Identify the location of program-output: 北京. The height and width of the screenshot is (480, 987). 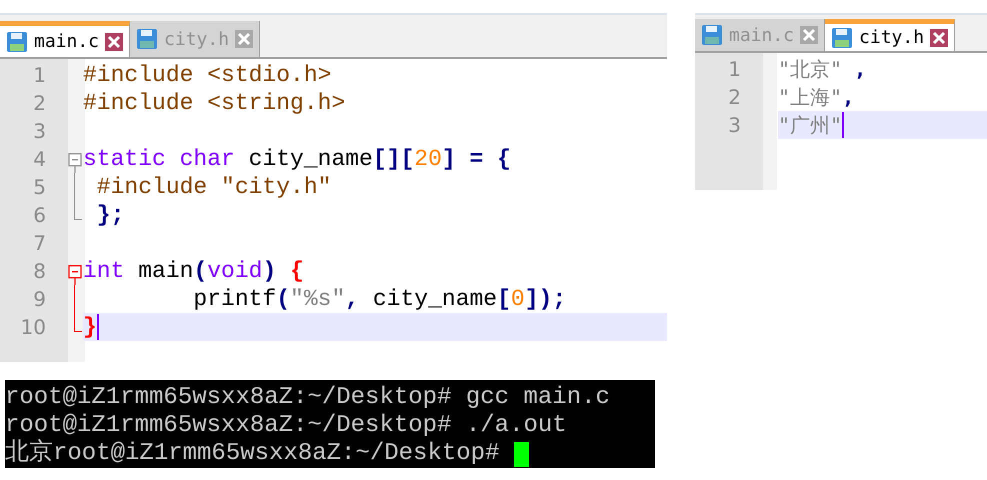
(29, 454).